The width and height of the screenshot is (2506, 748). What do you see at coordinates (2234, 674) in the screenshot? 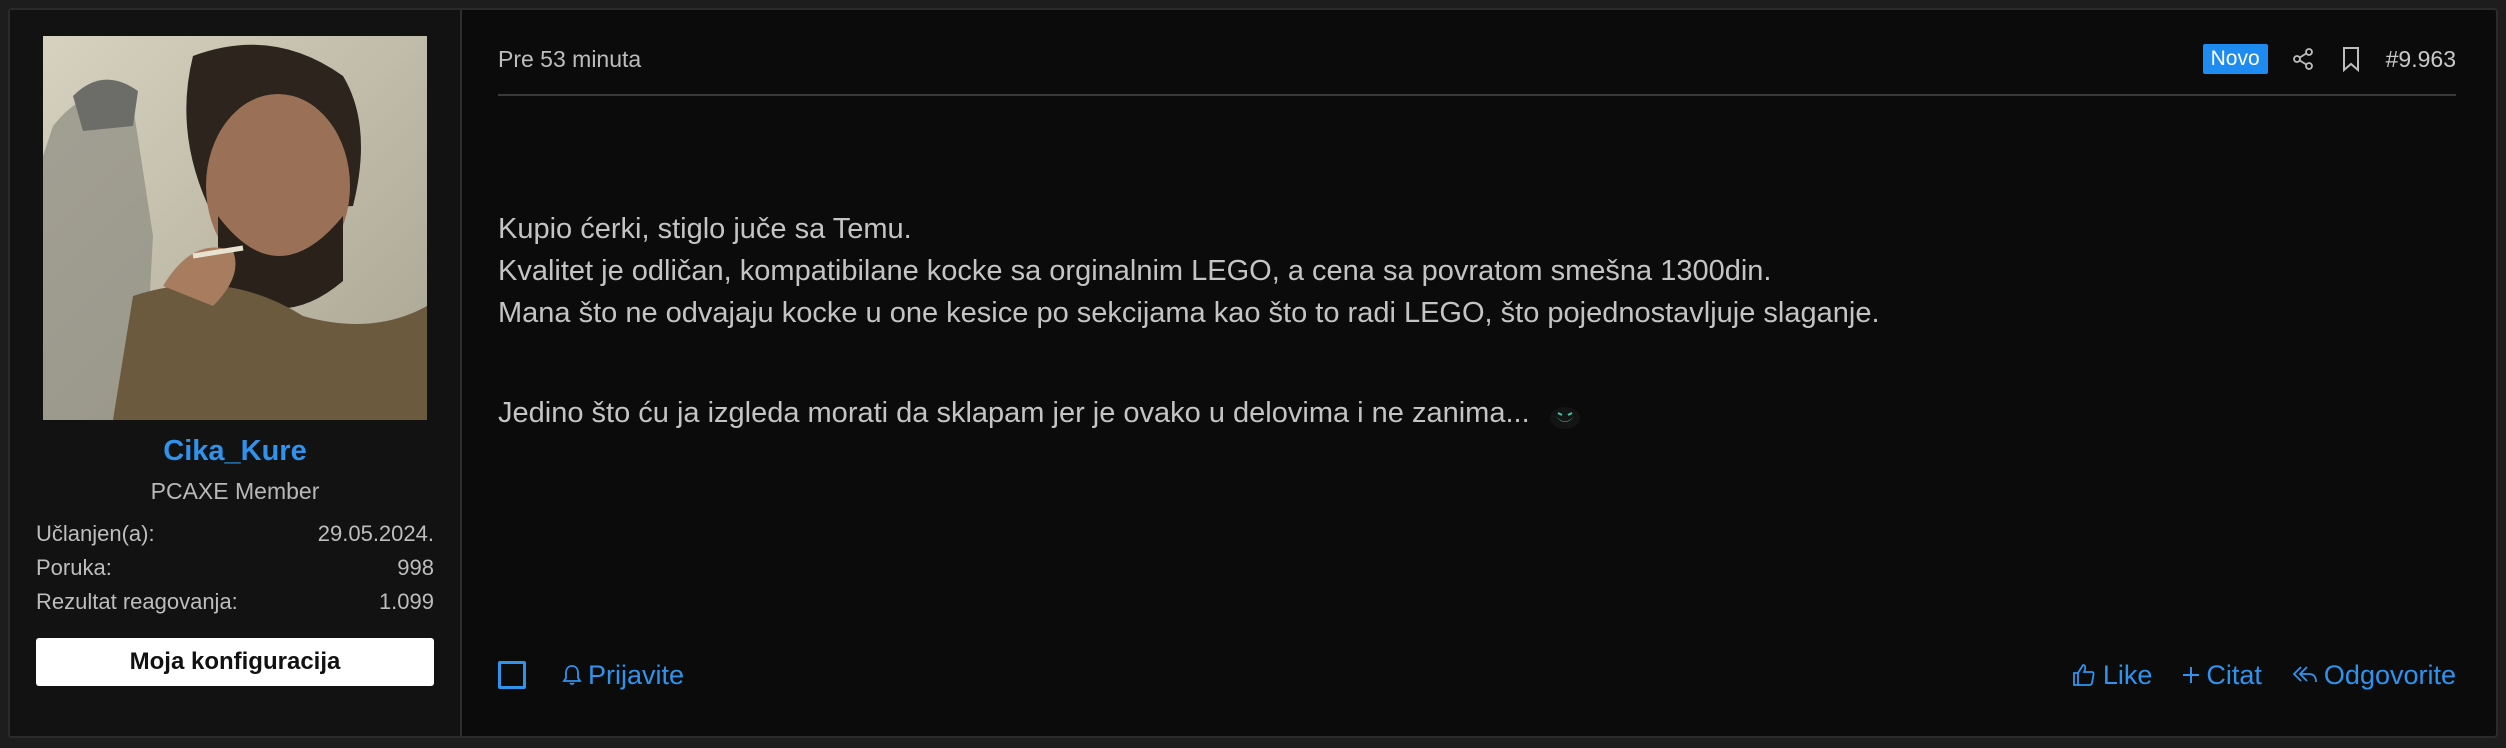
I see `quote-label: Citat` at bounding box center [2234, 674].